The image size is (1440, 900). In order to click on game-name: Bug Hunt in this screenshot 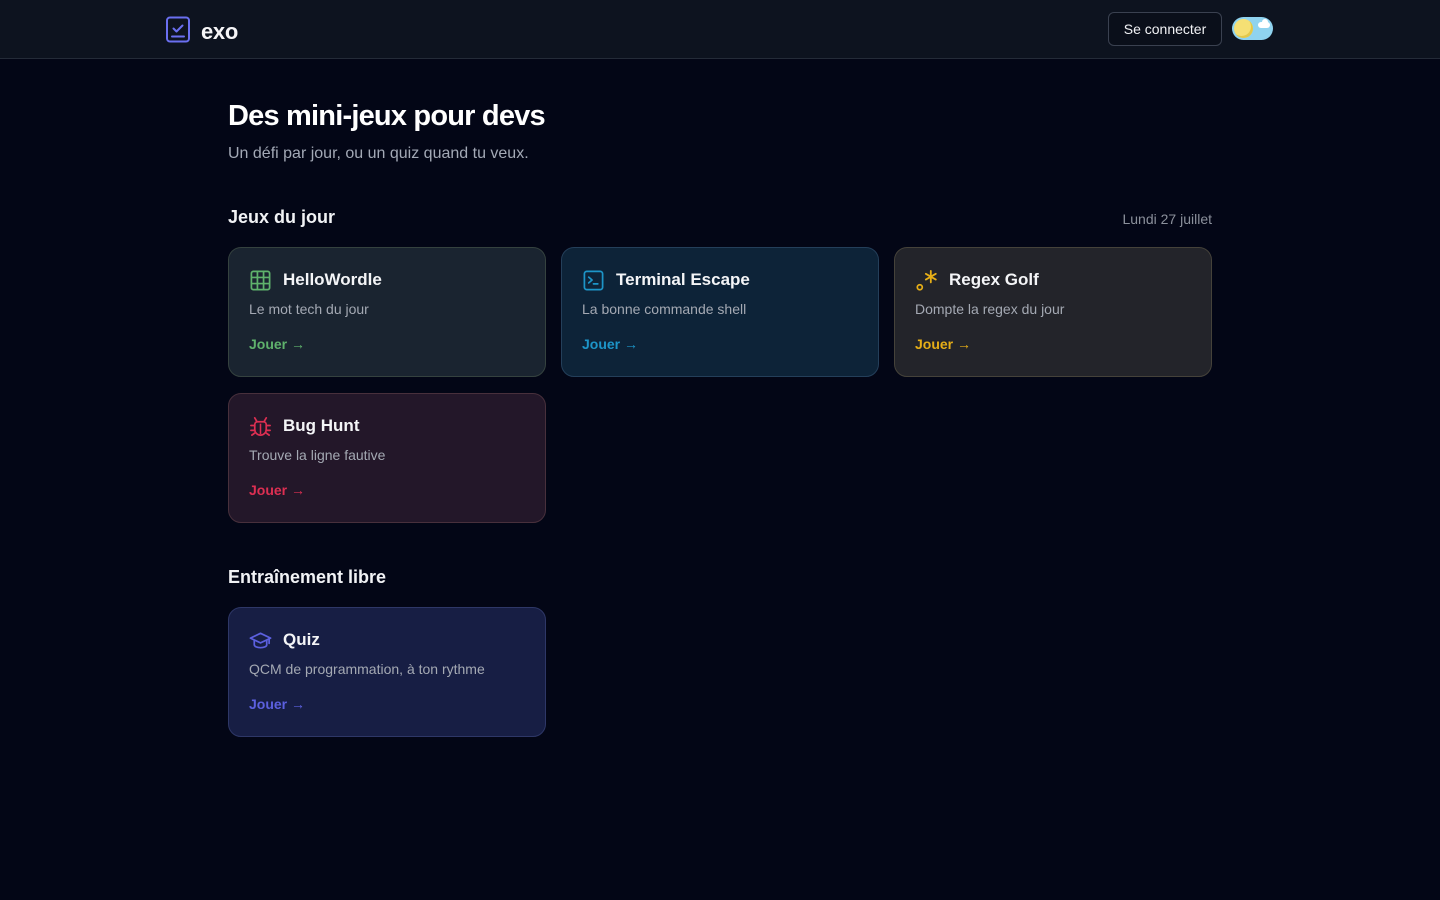, I will do `click(321, 425)`.